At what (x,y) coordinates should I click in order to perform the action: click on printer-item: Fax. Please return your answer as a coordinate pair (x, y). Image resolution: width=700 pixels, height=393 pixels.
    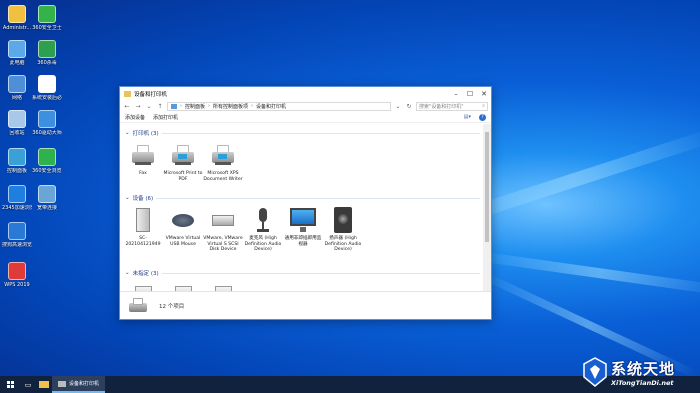
    Looking at the image, I should click on (143, 159).